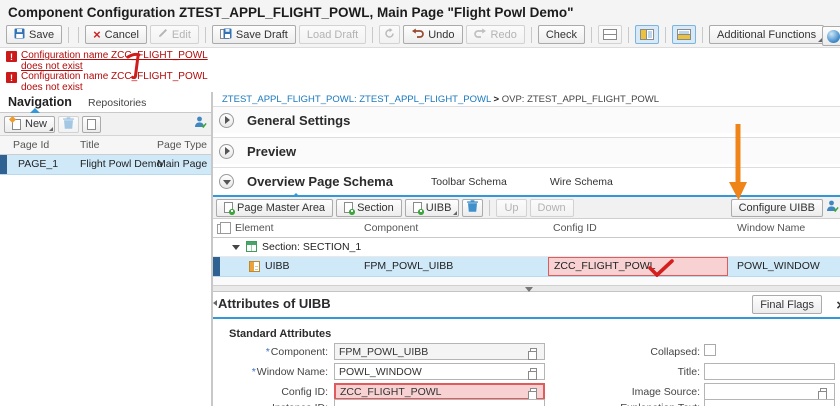 The height and width of the screenshot is (406, 840). Describe the element at coordinates (97, 34) in the screenshot. I see `cancel-x-icon: ×` at that location.